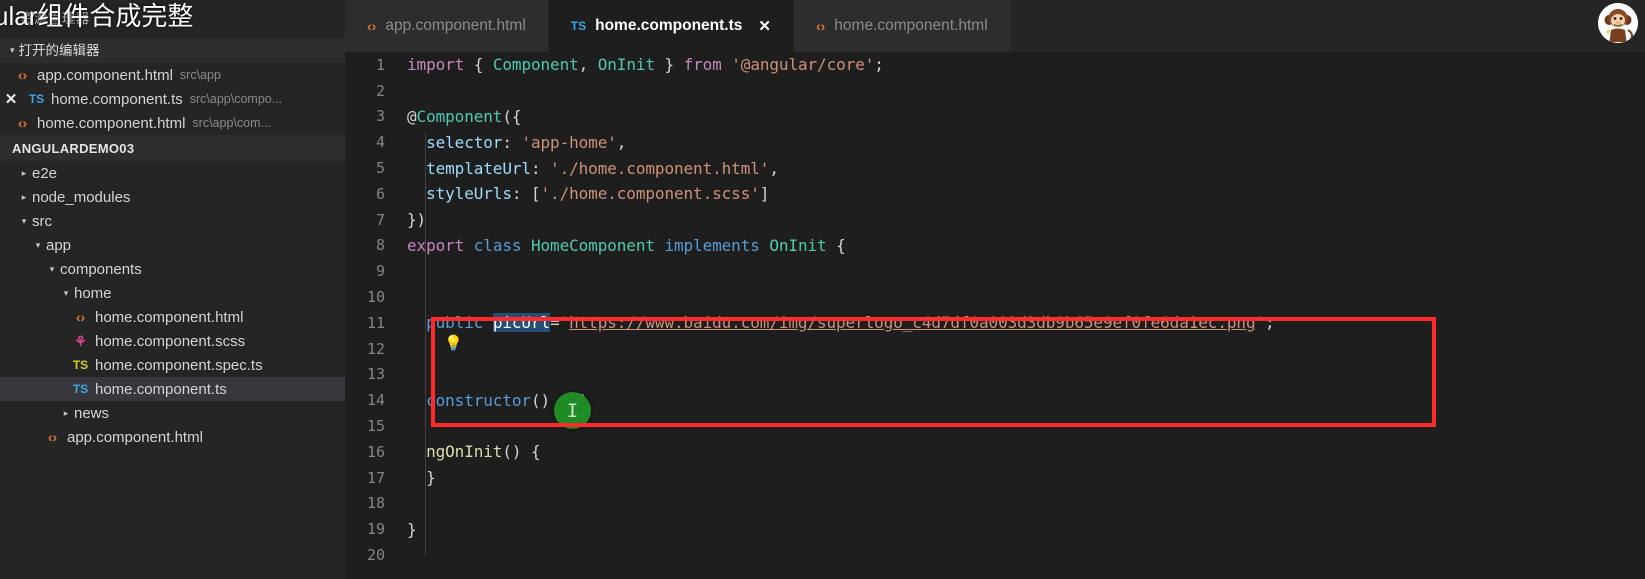  Describe the element at coordinates (97, 16) in the screenshot. I see `video-caption: ular组件合成完整` at that location.